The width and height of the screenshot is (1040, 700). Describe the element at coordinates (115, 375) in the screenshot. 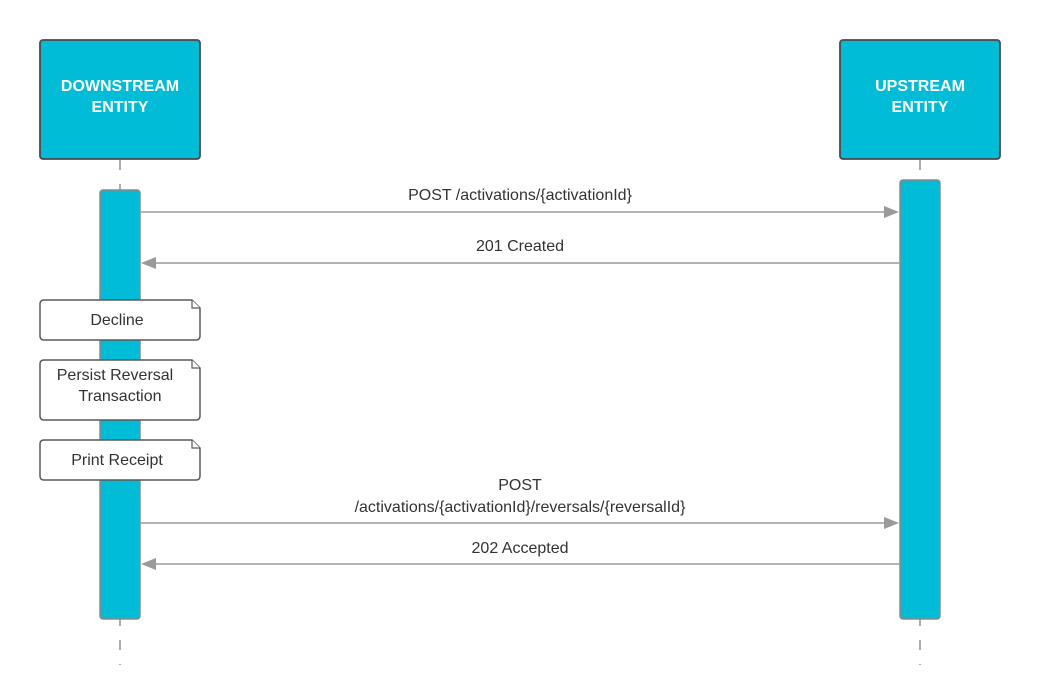

I see `note-text-line1: Persist Reversal` at that location.